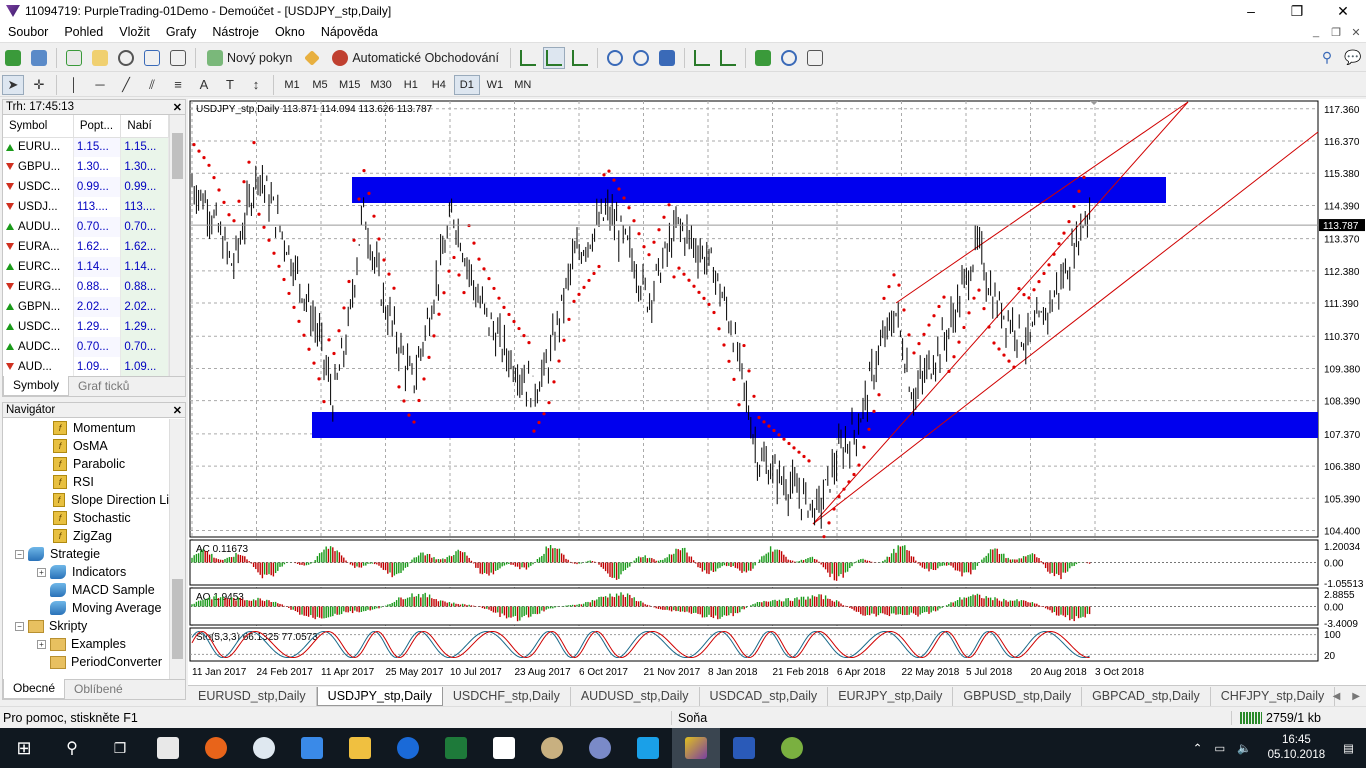 Image resolution: width=1366 pixels, height=768 pixels. I want to click on arrows-tool: ↕, so click(256, 85).